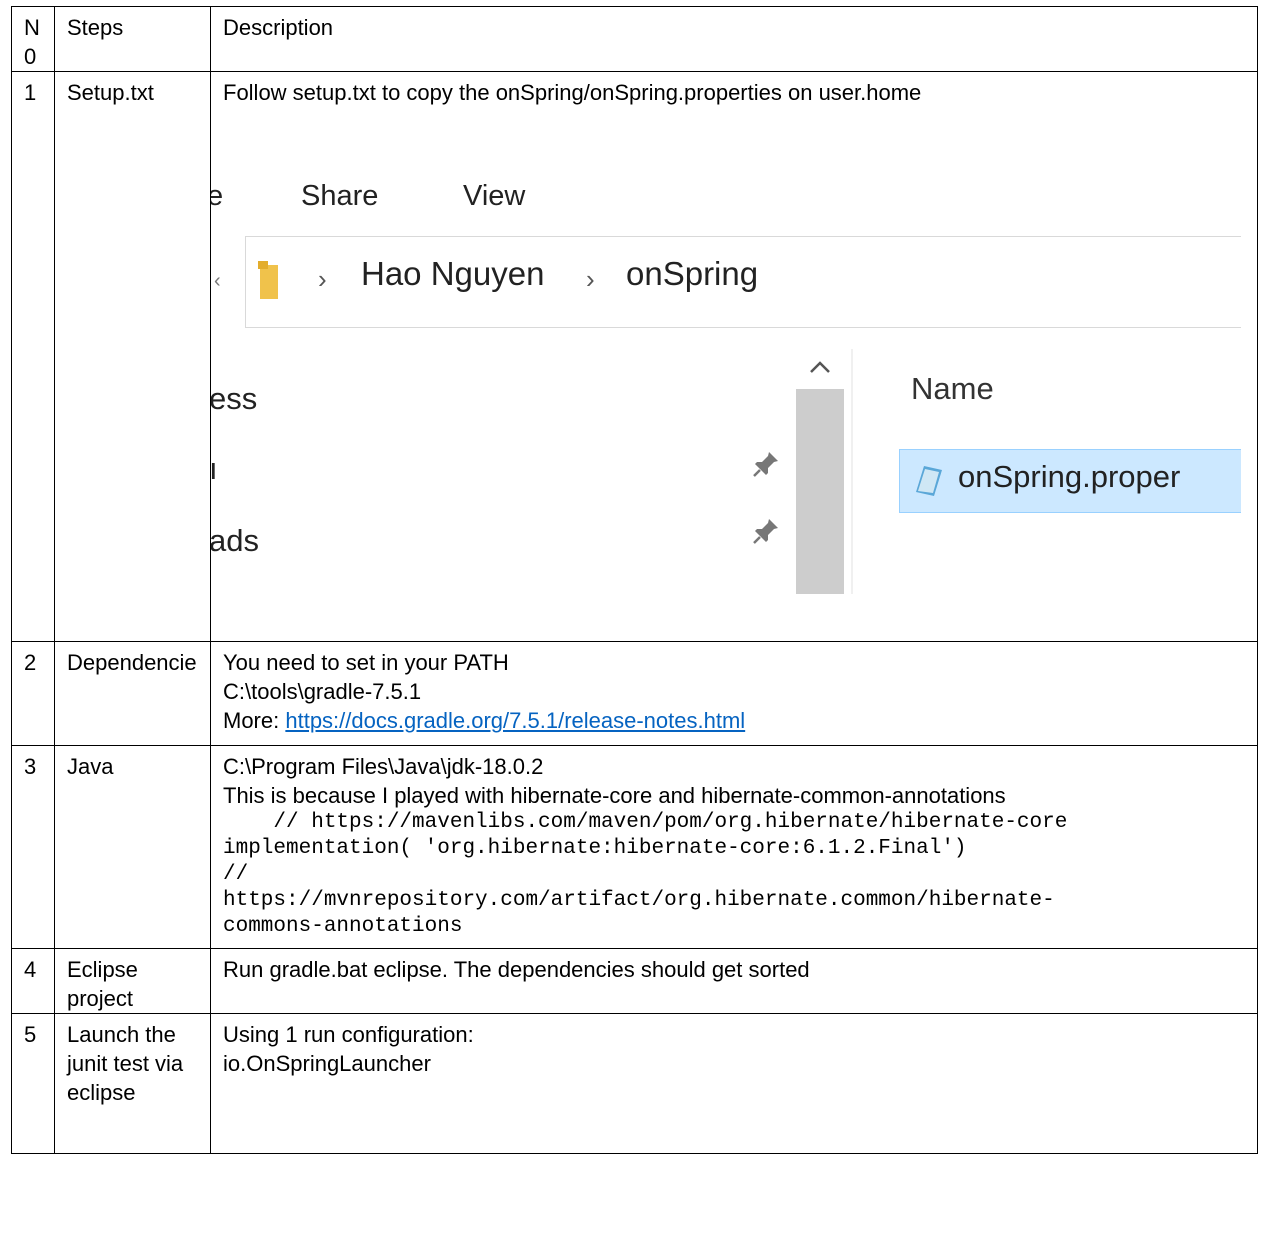 The width and height of the screenshot is (1263, 1249). Describe the element at coordinates (132, 39) in the screenshot. I see `header-steps: Steps` at that location.